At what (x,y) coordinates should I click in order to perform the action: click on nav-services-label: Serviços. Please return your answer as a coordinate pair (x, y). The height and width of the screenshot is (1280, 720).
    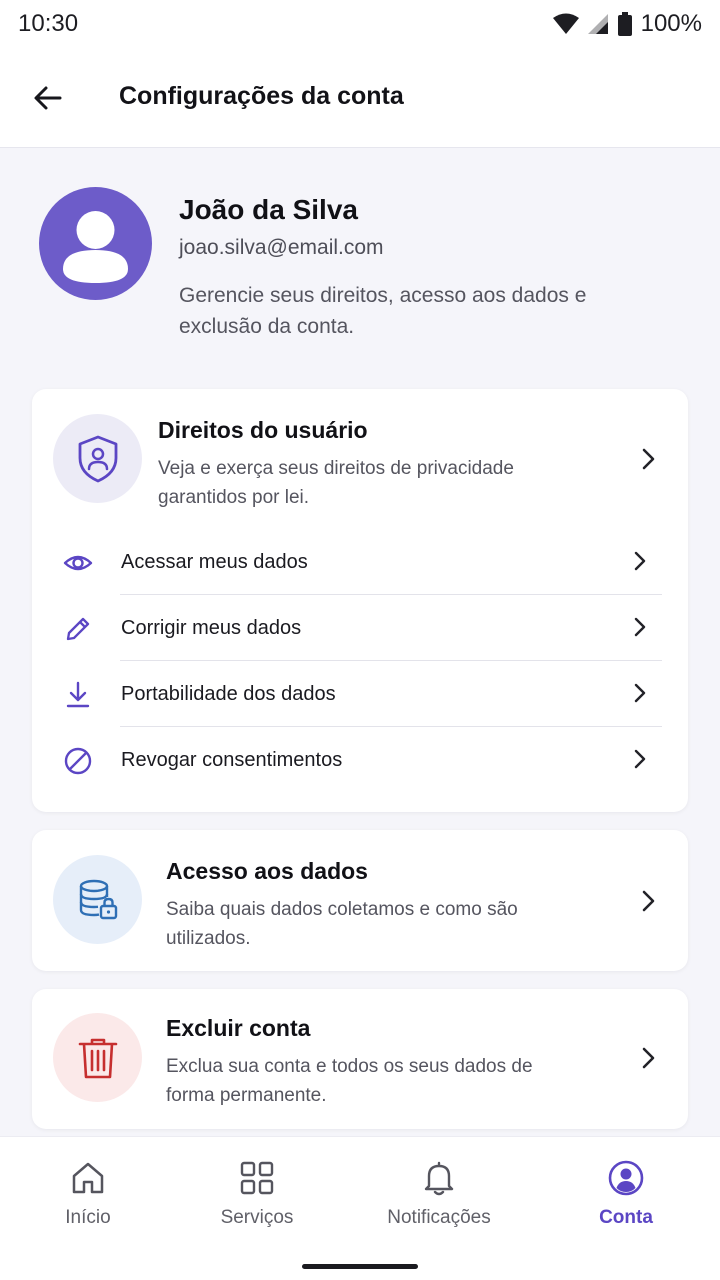
    Looking at the image, I should click on (257, 1217).